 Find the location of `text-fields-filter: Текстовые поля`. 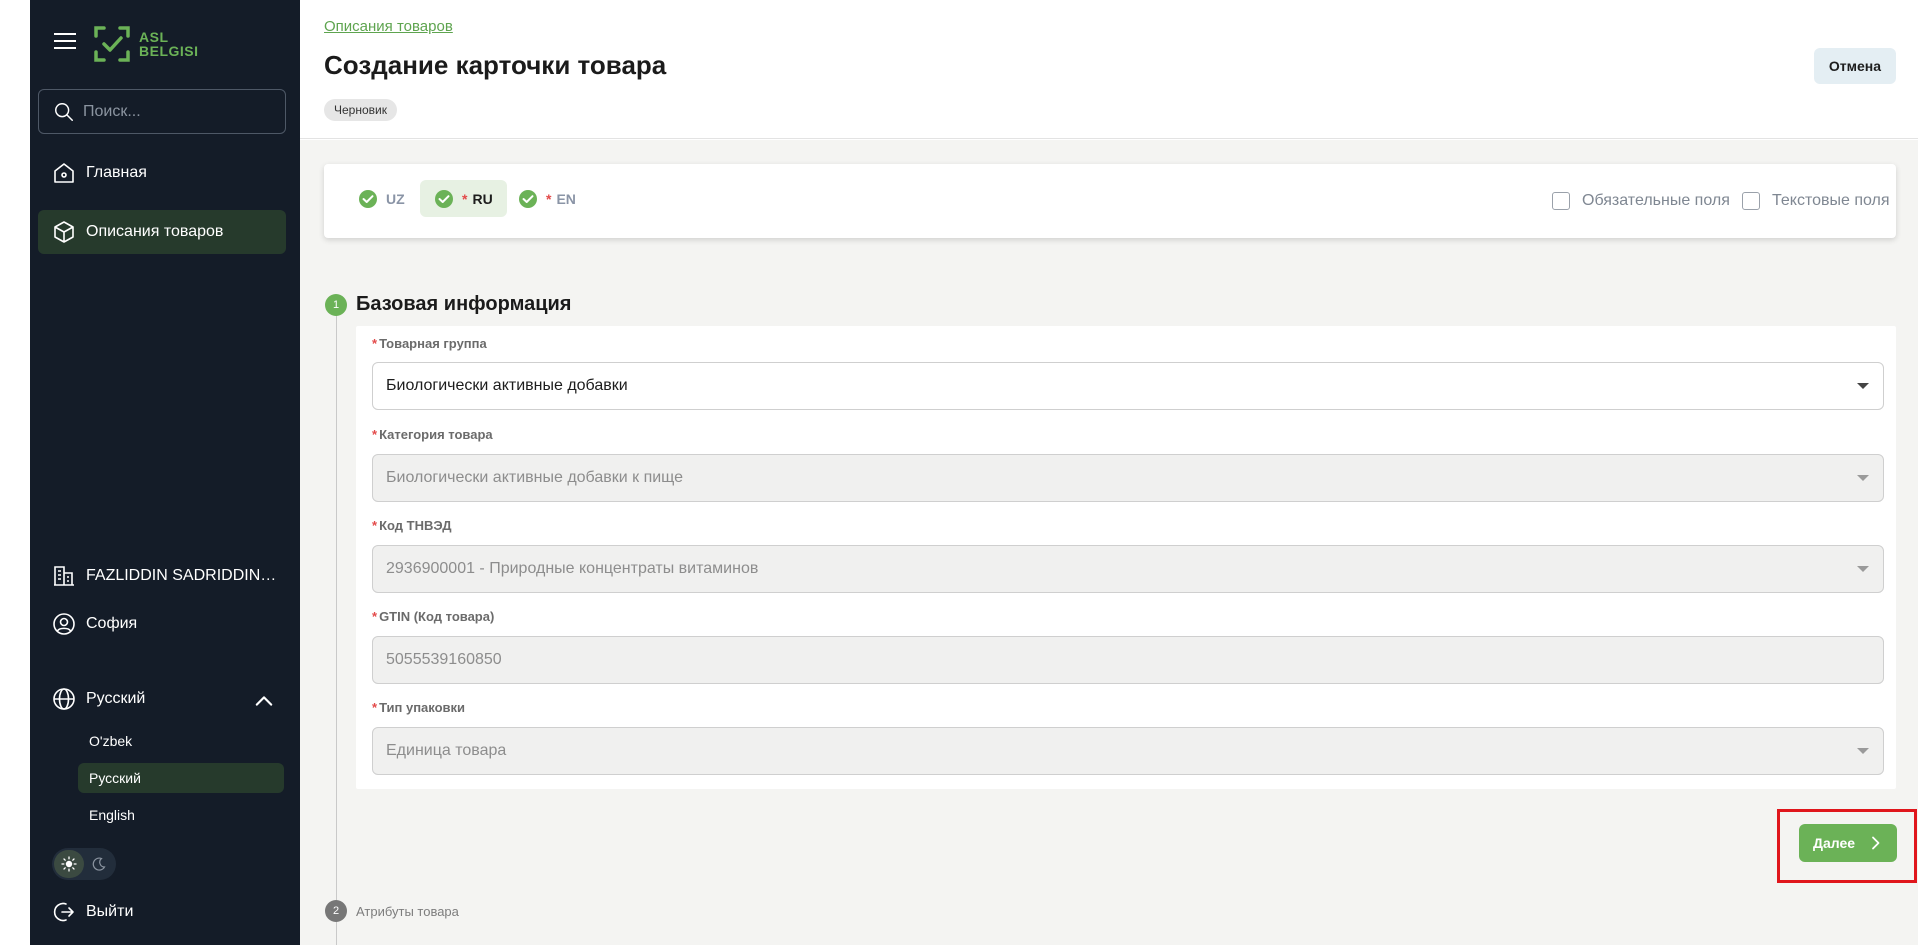

text-fields-filter: Текстовые поля is located at coordinates (1816, 201).